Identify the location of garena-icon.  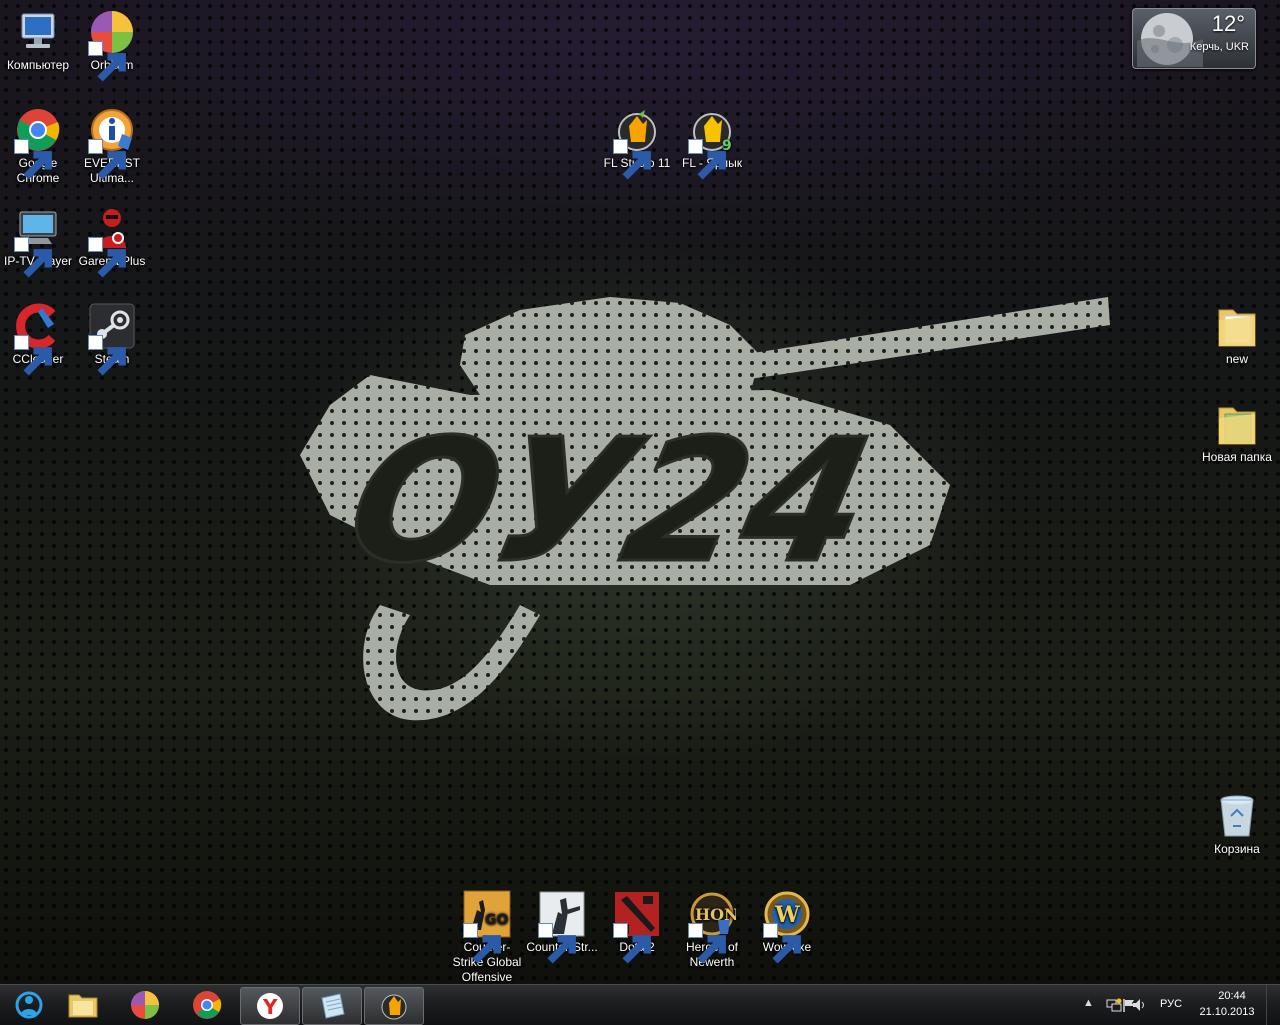
(112, 241).